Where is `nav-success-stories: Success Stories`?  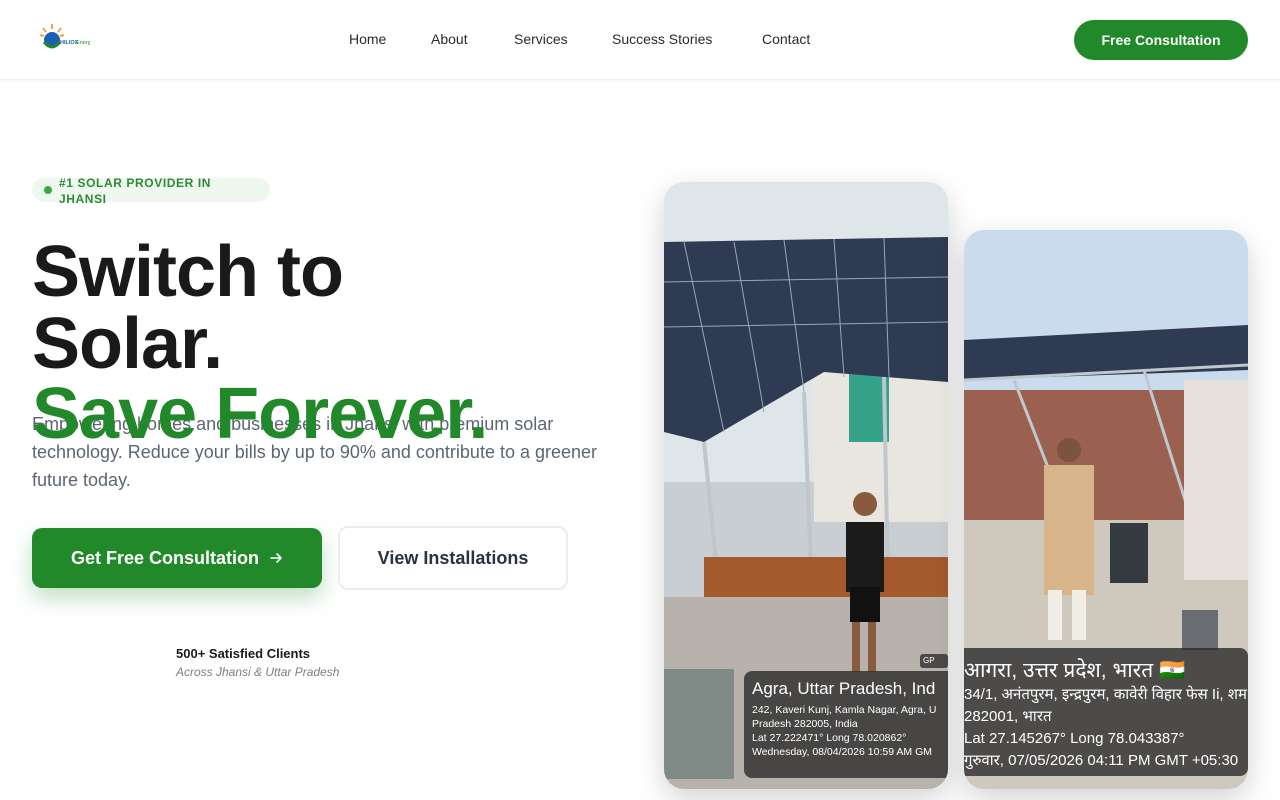
nav-success-stories: Success Stories is located at coordinates (662, 39).